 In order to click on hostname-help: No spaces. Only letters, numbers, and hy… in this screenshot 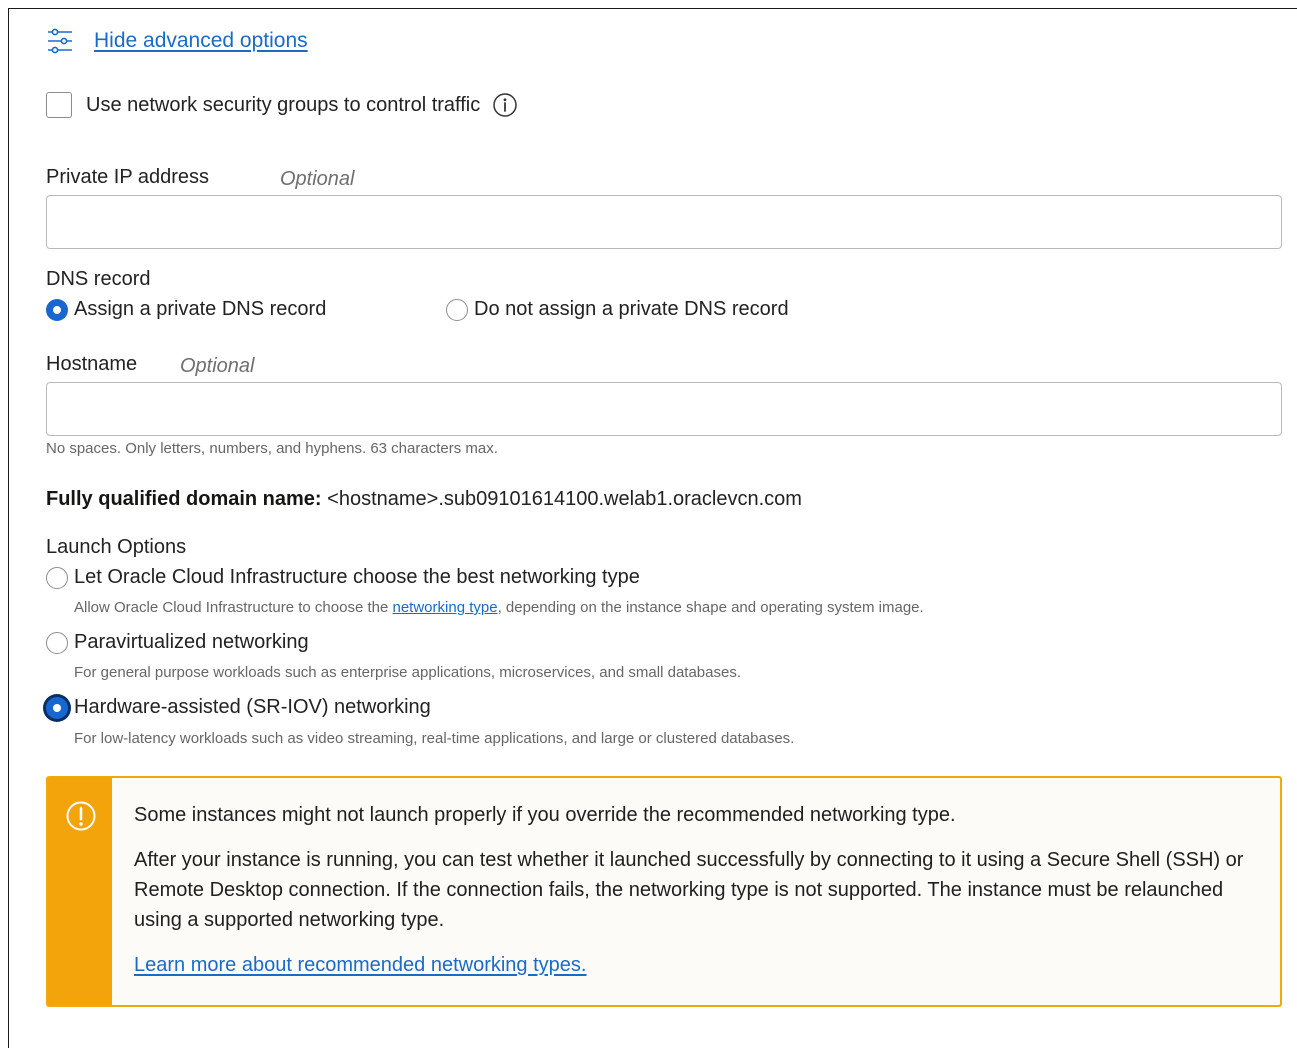, I will do `click(272, 448)`.